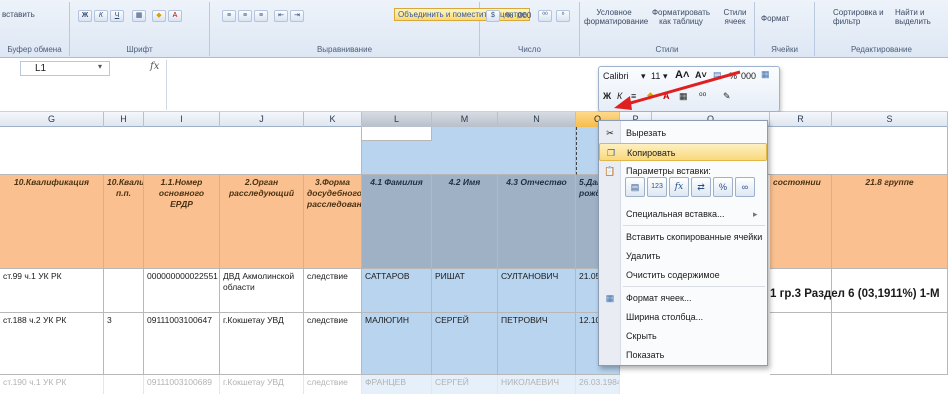 The height and width of the screenshot is (394, 948). I want to click on menu-item-show: Показать, so click(683, 355).